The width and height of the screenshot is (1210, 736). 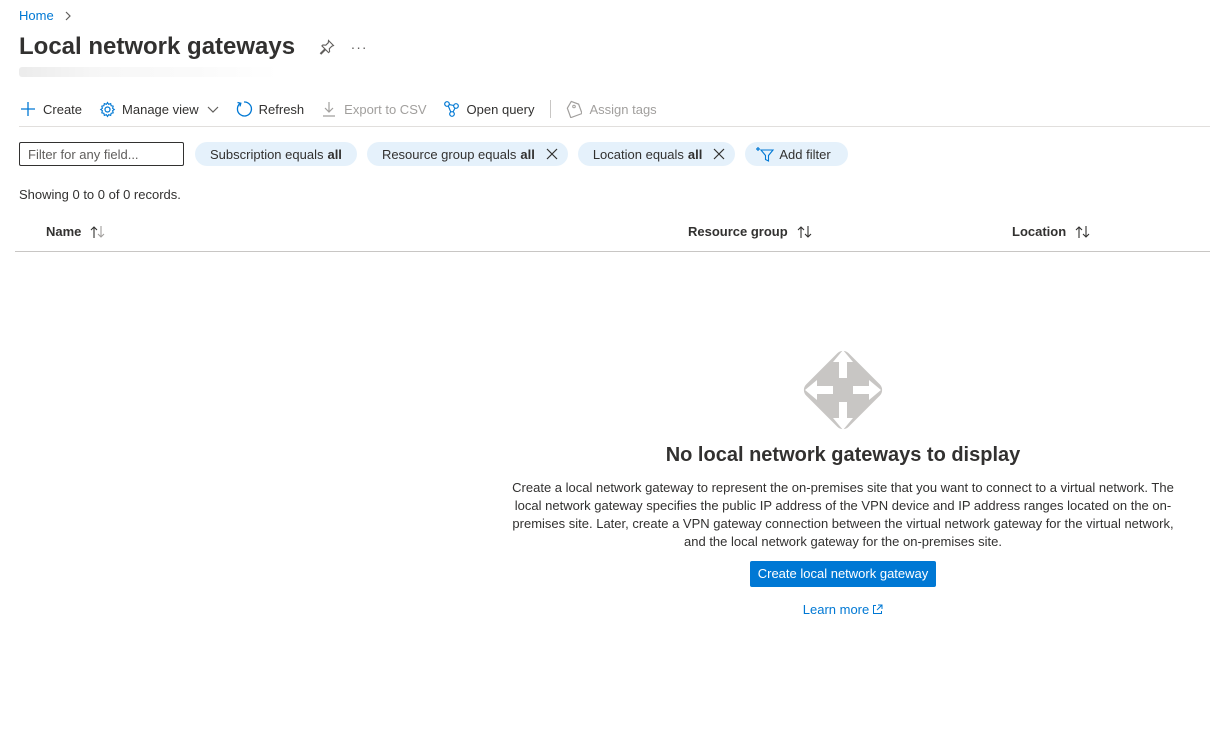 I want to click on query-icon, so click(x=452, y=109).